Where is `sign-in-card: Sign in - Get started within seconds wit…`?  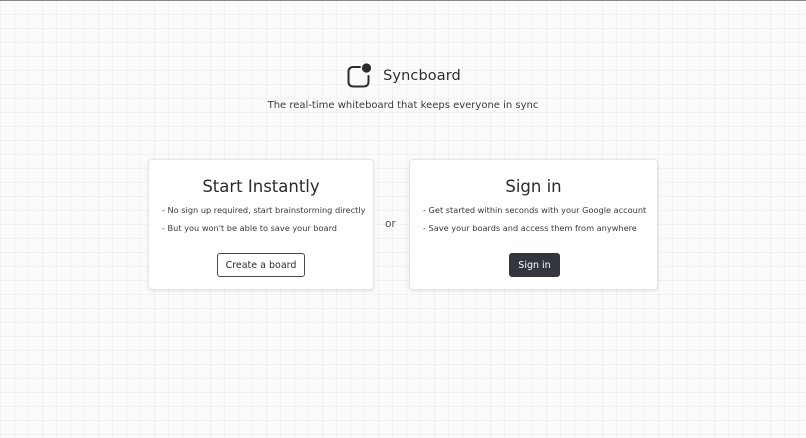
sign-in-card: Sign in - Get started within seconds wit… is located at coordinates (533, 224).